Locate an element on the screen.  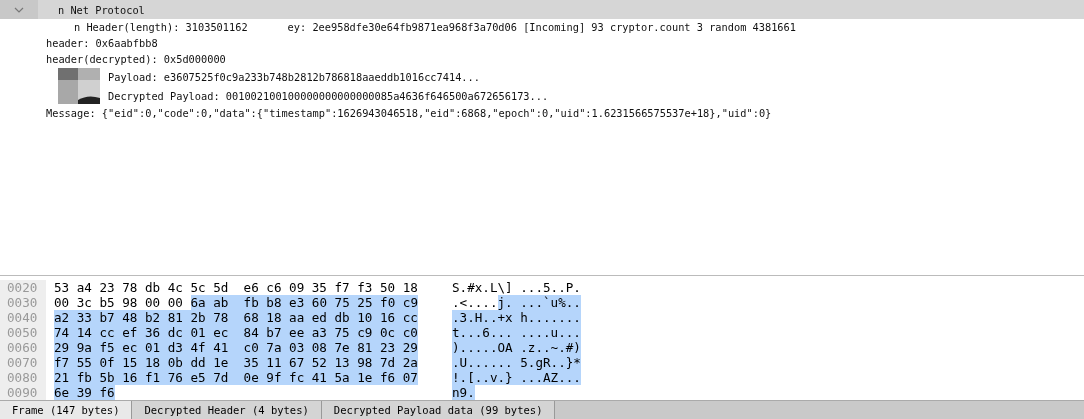
hex-bytes: 74 14 cc ef 36 dc 01 ec 84 b7 ee a3 75 c9 0c c0 is located at coordinates (236, 333).